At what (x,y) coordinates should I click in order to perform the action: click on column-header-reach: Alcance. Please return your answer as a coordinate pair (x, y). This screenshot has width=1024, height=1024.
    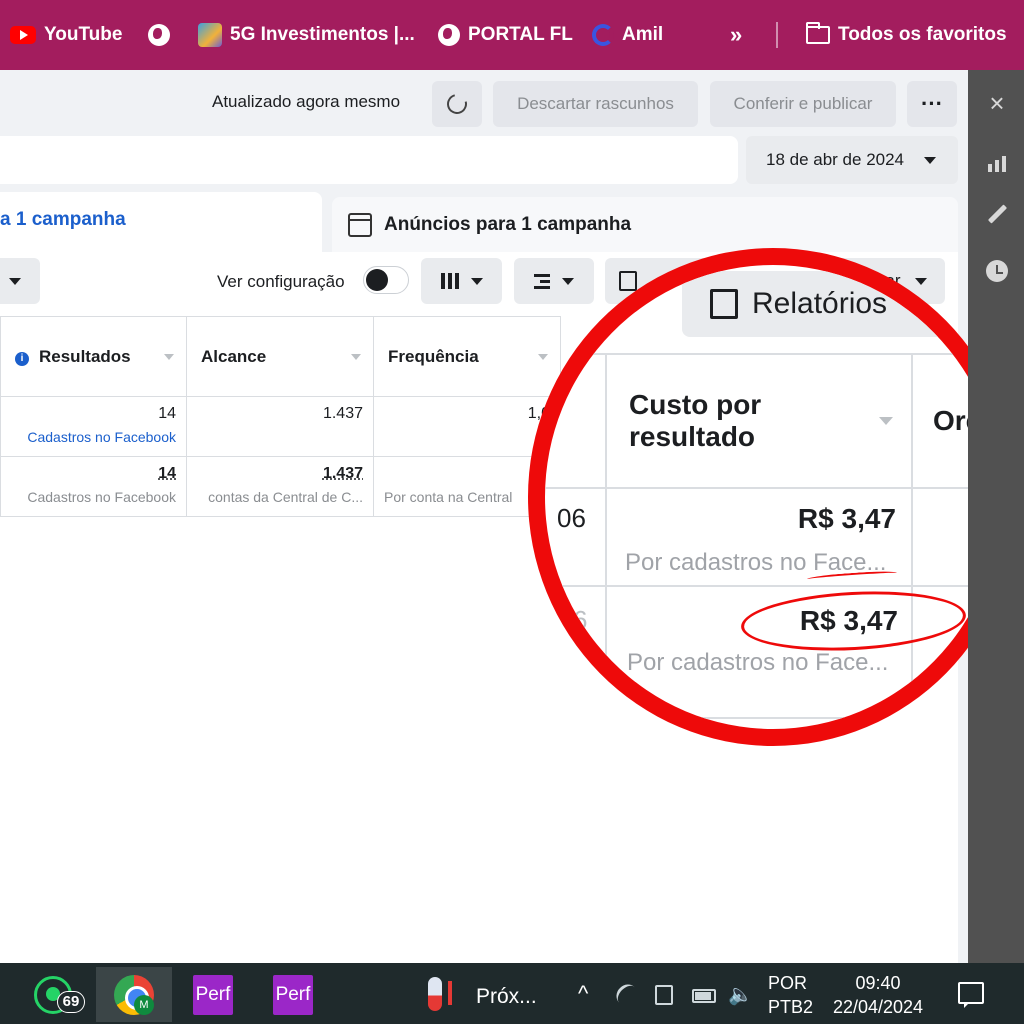
    Looking at the image, I should click on (280, 356).